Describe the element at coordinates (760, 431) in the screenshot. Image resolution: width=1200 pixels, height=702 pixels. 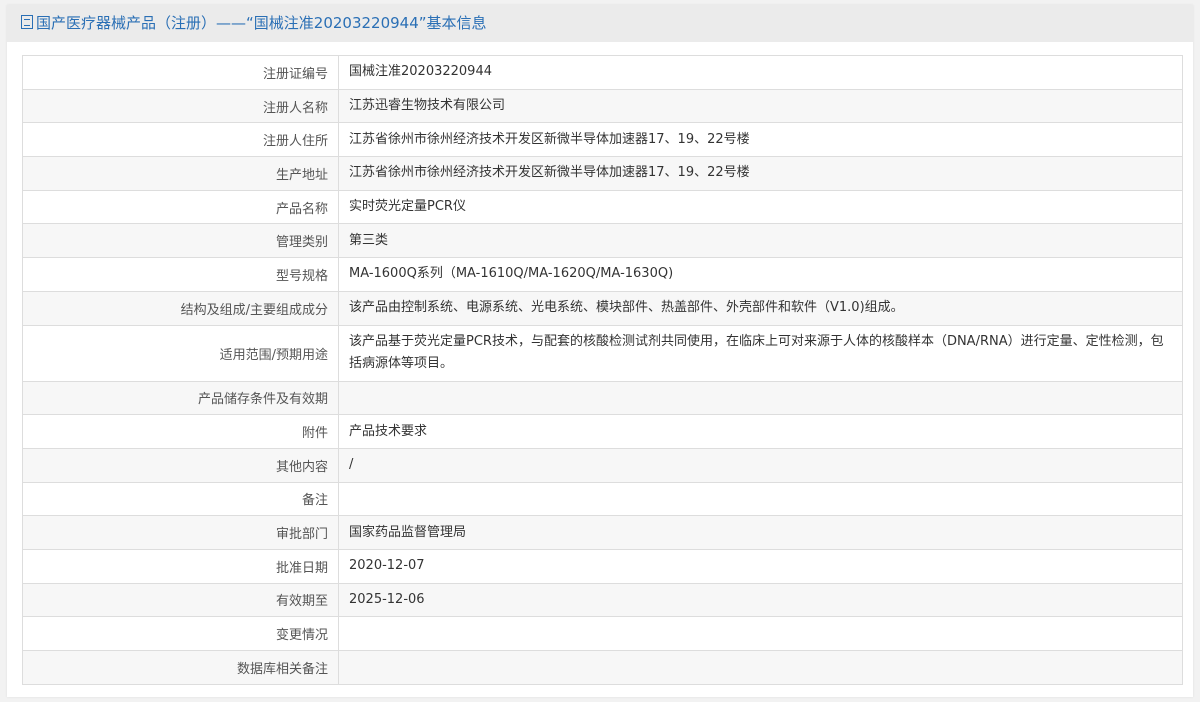
I see `field-value: 产品技术要求` at that location.